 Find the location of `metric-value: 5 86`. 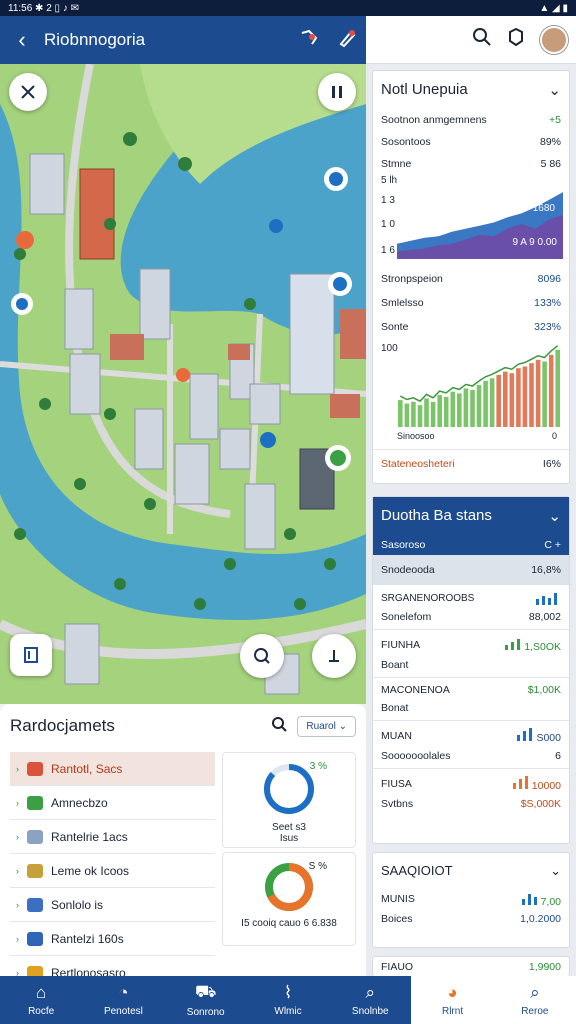

metric-value: 5 86 is located at coordinates (550, 164).